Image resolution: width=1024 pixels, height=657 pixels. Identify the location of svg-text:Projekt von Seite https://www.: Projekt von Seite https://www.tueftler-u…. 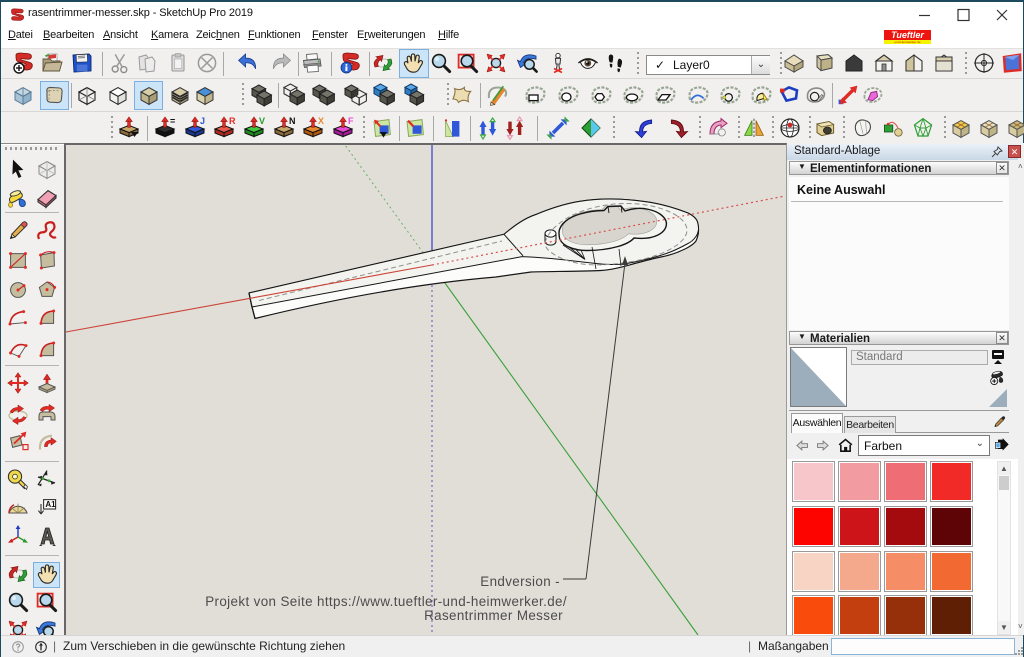
(386, 601).